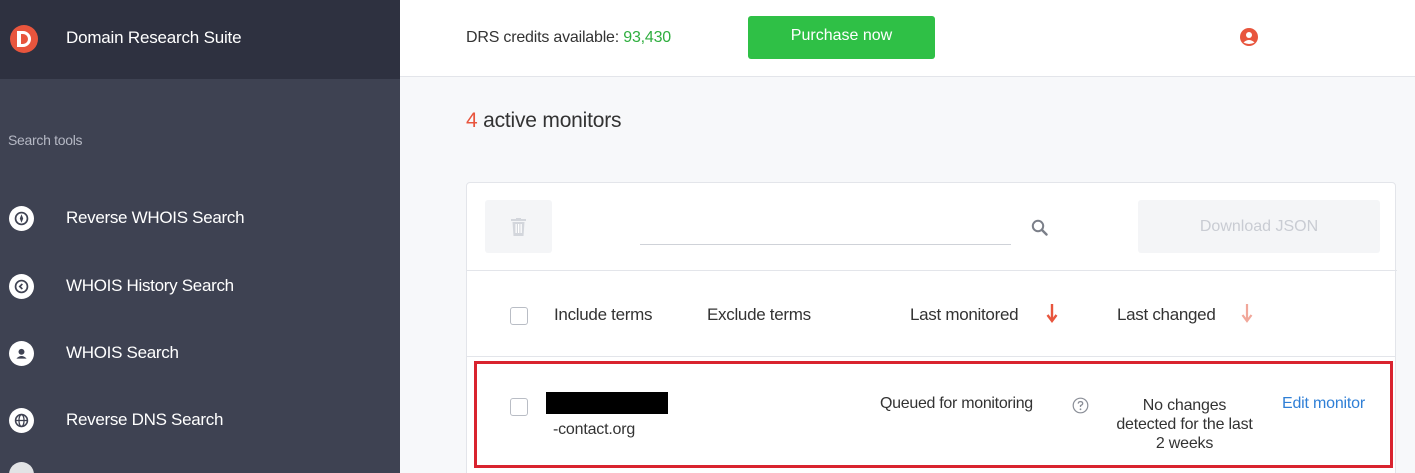 The width and height of the screenshot is (1415, 473). What do you see at coordinates (21, 353) in the screenshot?
I see `person-icon` at bounding box center [21, 353].